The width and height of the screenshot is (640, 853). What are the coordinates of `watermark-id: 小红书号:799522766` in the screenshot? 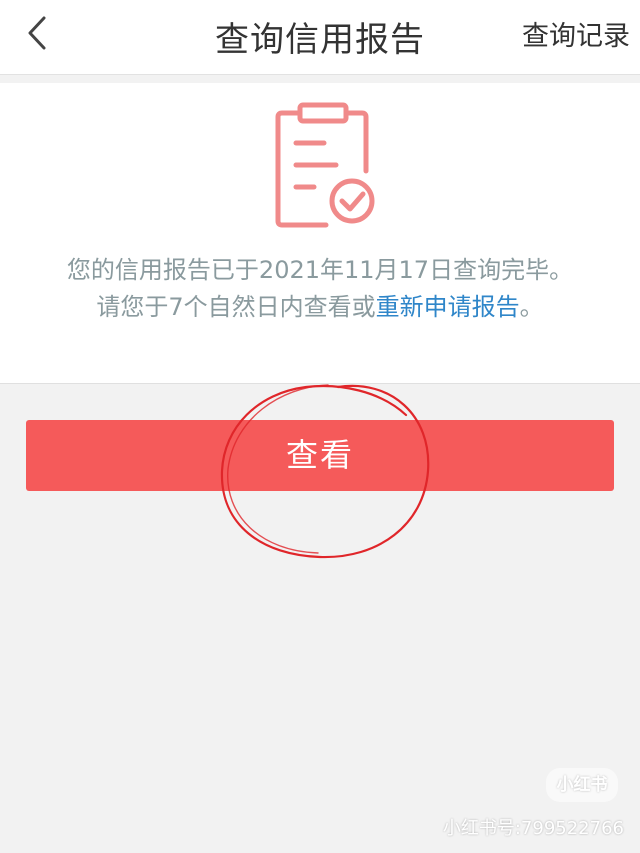 It's located at (533, 828).